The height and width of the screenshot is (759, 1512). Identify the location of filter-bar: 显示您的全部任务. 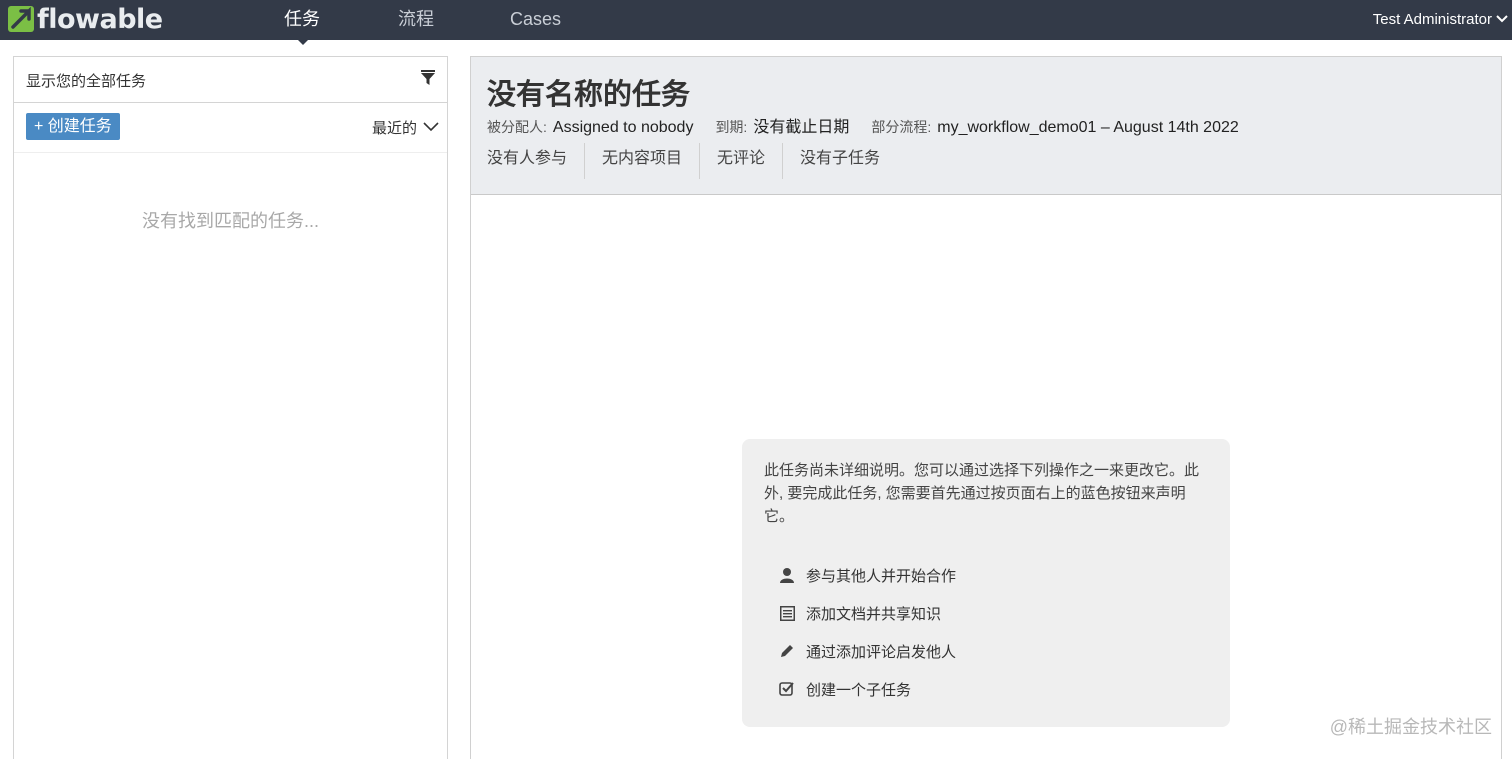
(230, 80).